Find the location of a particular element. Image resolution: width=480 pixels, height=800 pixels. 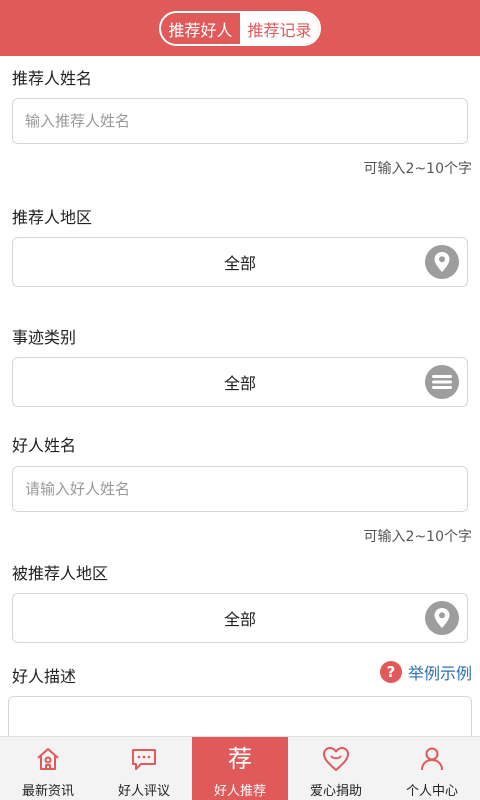

menu-list-icon is located at coordinates (442, 382).